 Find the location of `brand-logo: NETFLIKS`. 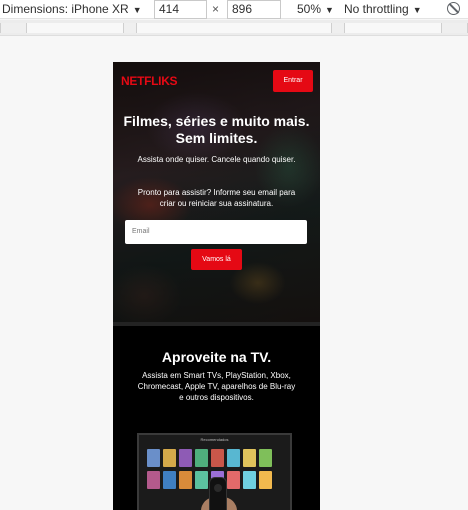

brand-logo: NETFLIKS is located at coordinates (149, 81).